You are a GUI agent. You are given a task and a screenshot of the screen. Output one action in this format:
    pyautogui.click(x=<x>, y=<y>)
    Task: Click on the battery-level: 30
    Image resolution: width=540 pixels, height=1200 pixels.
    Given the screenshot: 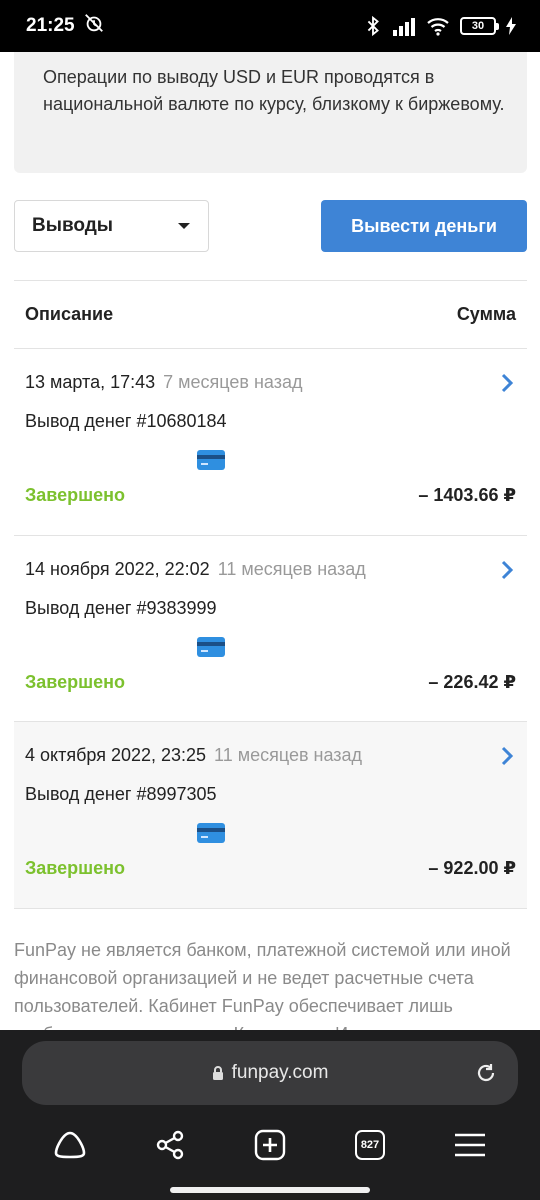 What is the action you would take?
    pyautogui.click(x=478, y=26)
    